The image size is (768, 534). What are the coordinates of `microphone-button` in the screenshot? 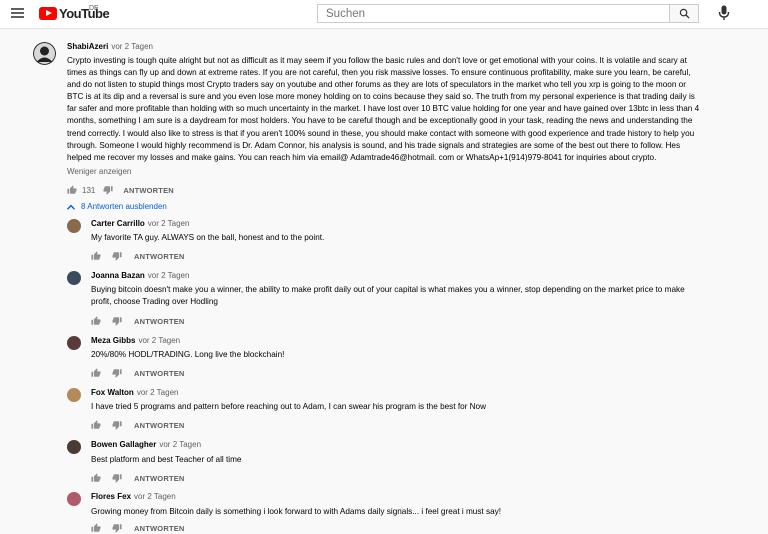 It's located at (724, 13).